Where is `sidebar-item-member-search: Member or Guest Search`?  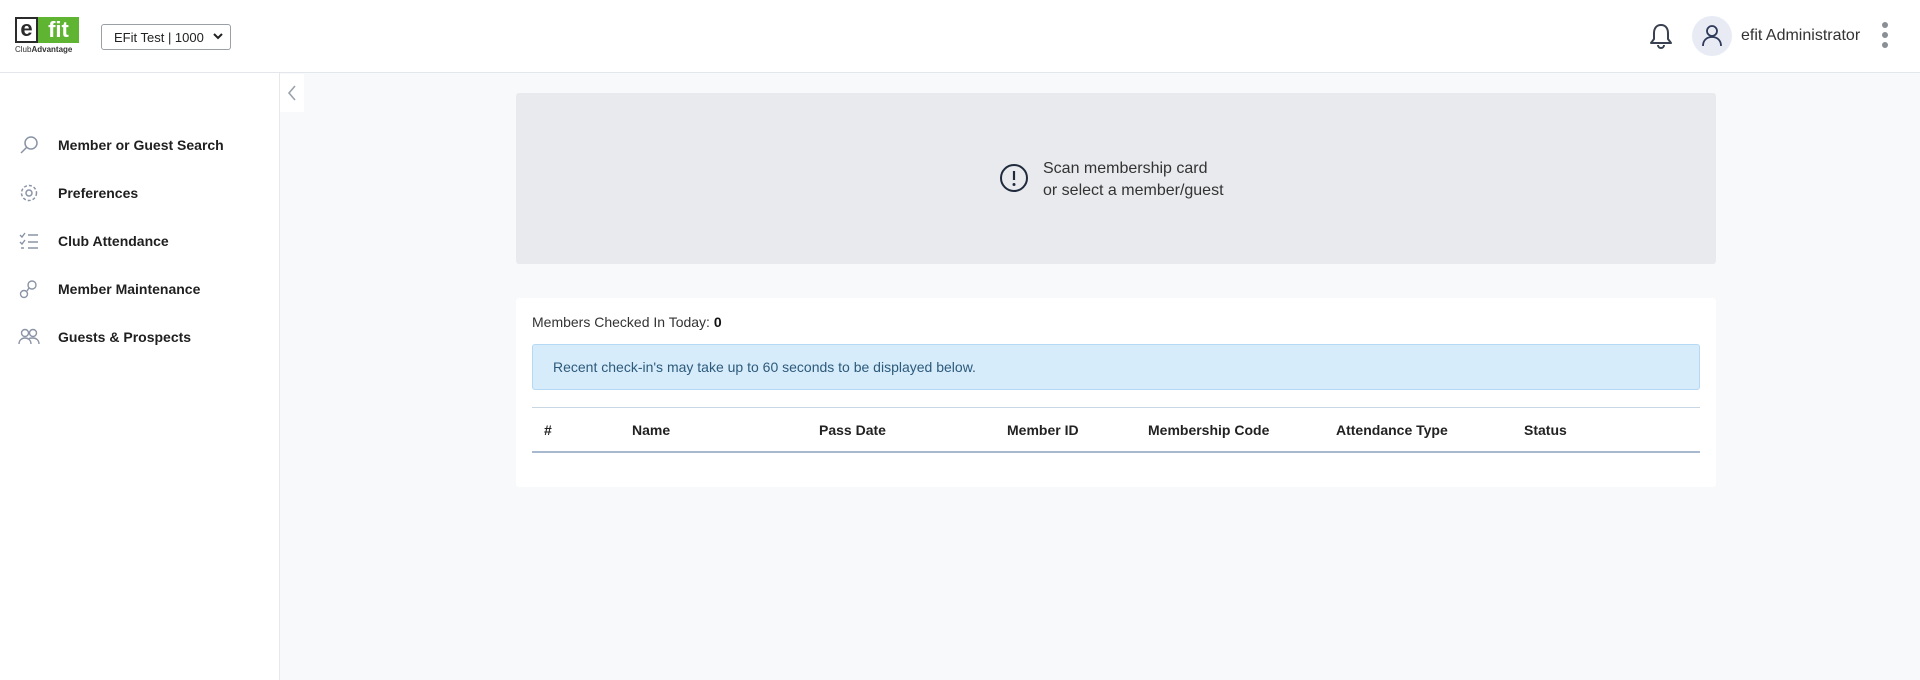
sidebar-item-member-search: Member or Guest Search is located at coordinates (121, 145).